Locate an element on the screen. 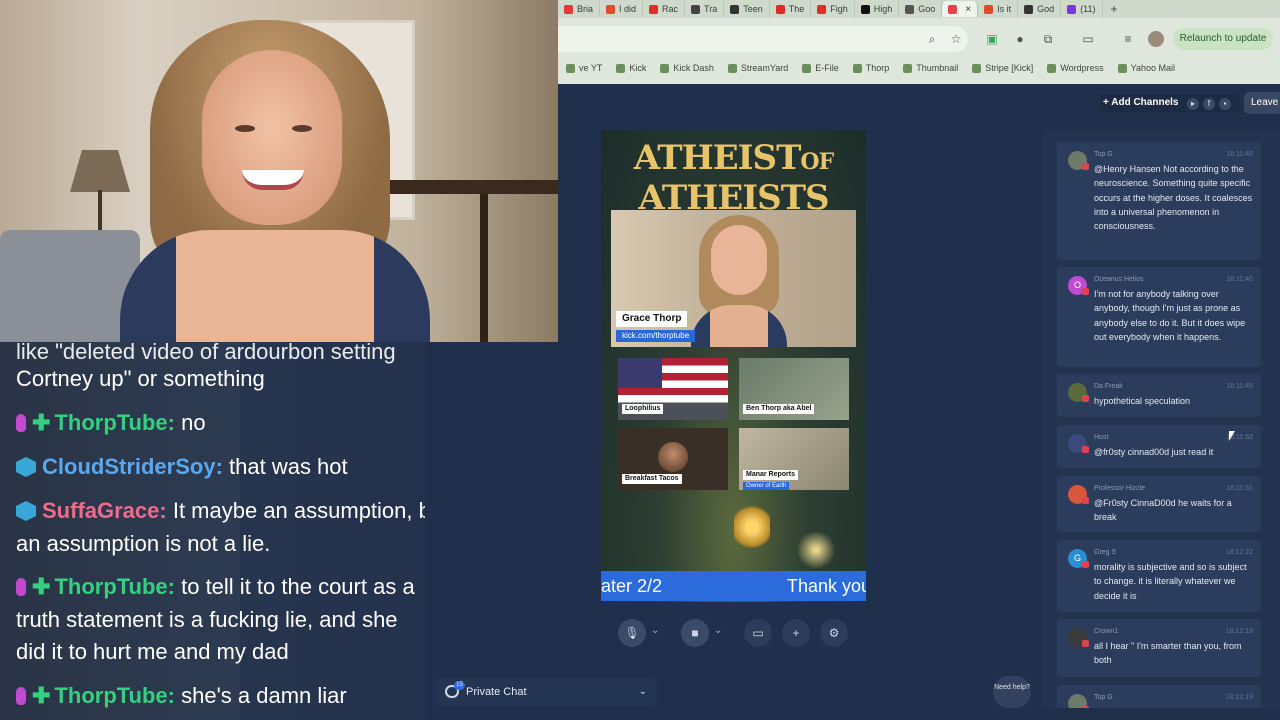  bookmark-label: Kick Dash is located at coordinates (693, 68).